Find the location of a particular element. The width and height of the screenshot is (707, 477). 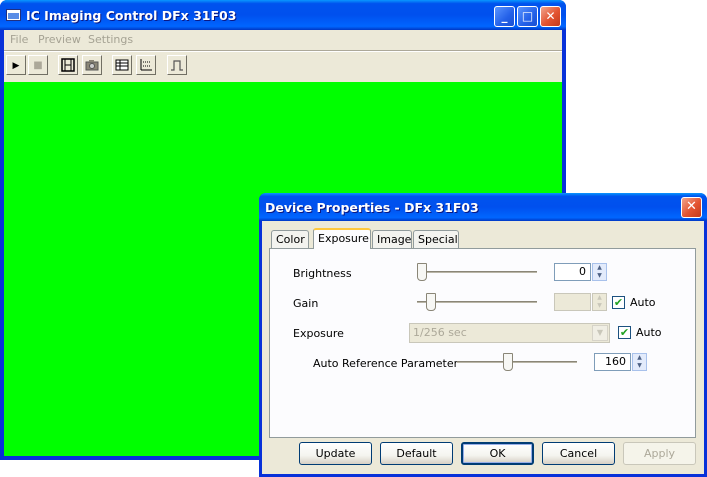

brightness-value-field: 0 is located at coordinates (572, 272).